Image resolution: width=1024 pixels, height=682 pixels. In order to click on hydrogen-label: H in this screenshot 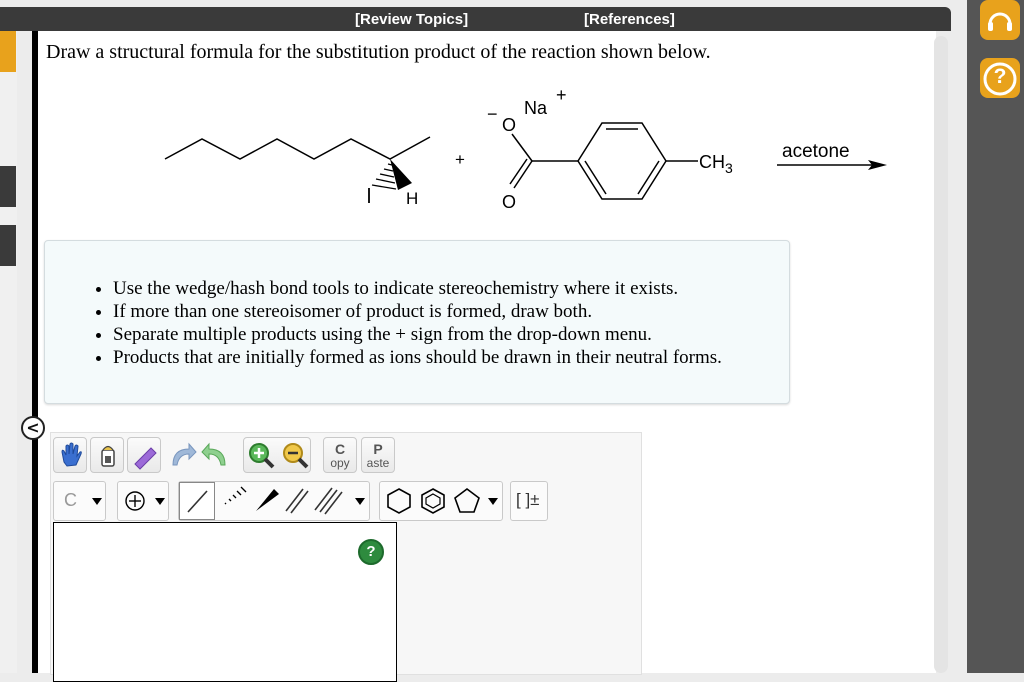, I will do `click(412, 198)`.